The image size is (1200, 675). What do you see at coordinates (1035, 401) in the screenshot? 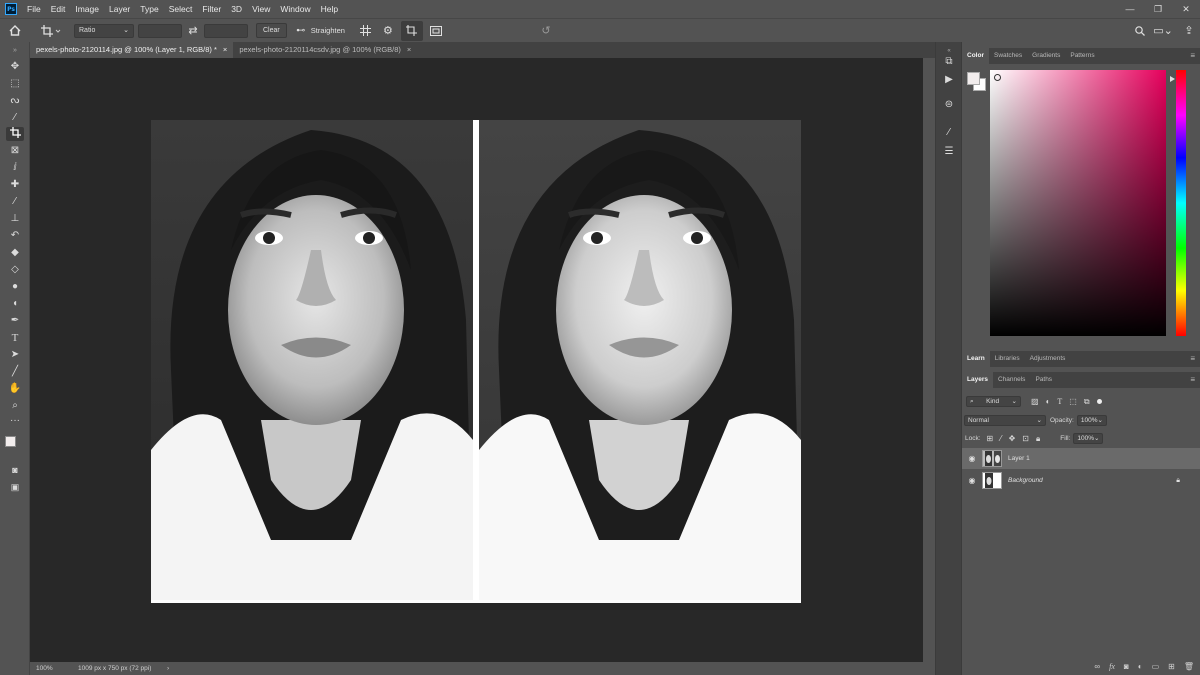
I see `filter-pixel-icon: ▨` at bounding box center [1035, 401].